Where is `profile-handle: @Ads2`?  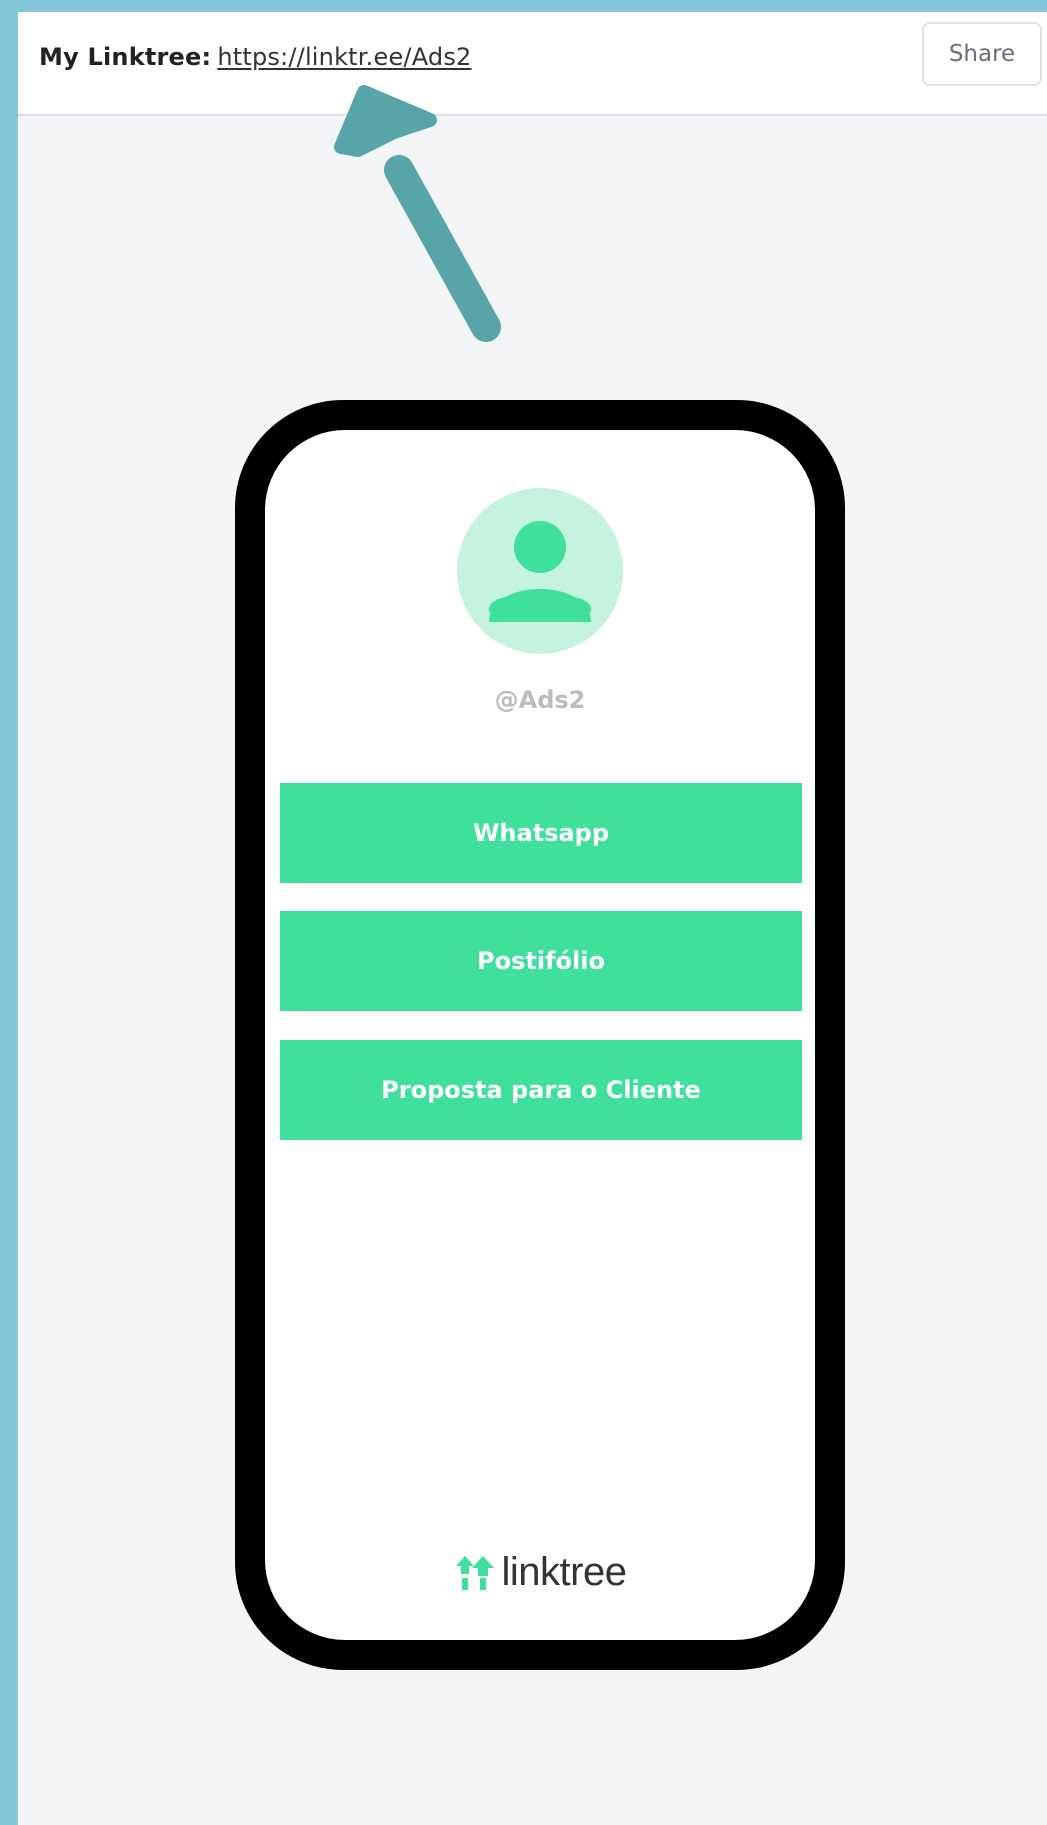 profile-handle: @Ads2 is located at coordinates (540, 700).